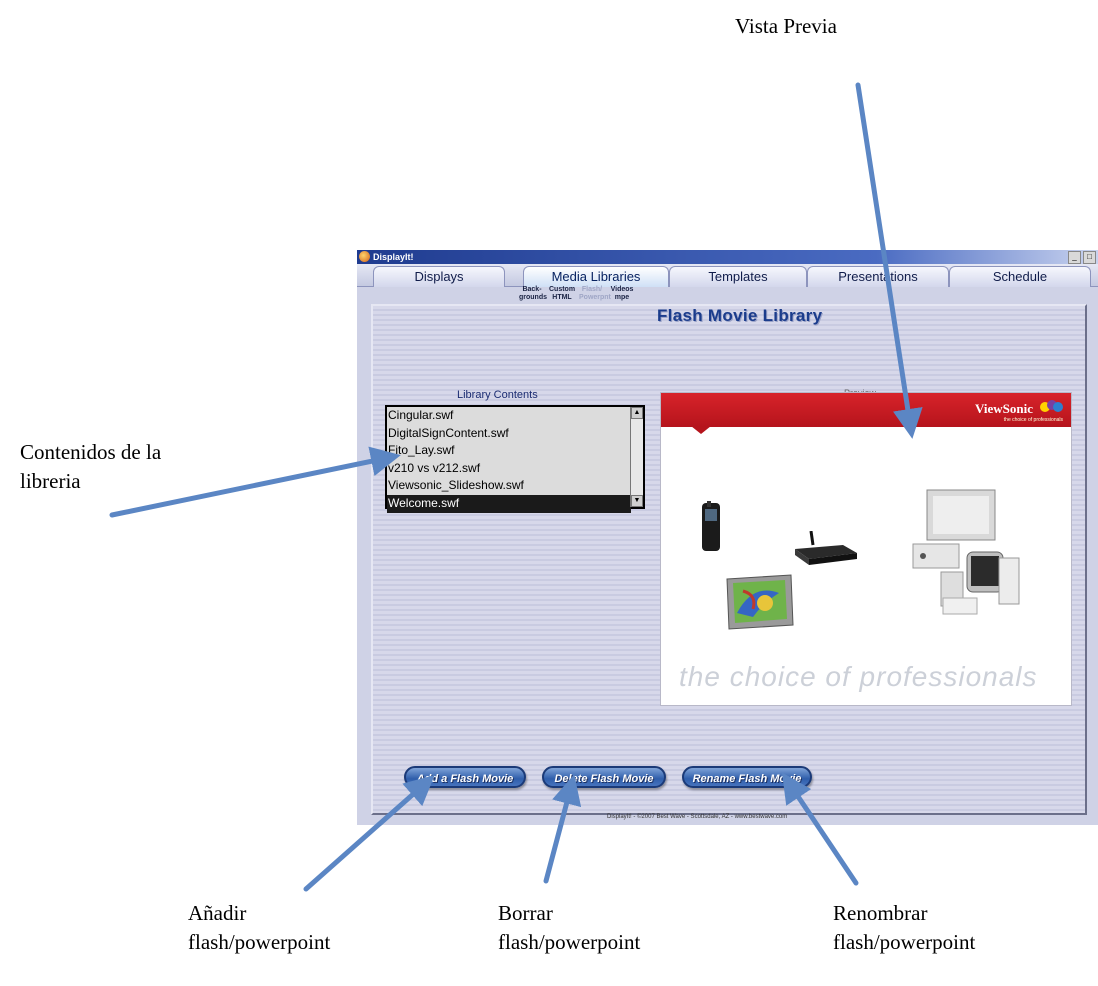 Image resolution: width=1098 pixels, height=986 pixels. Describe the element at coordinates (255, 482) in the screenshot. I see `arrow-to-library` at that location.